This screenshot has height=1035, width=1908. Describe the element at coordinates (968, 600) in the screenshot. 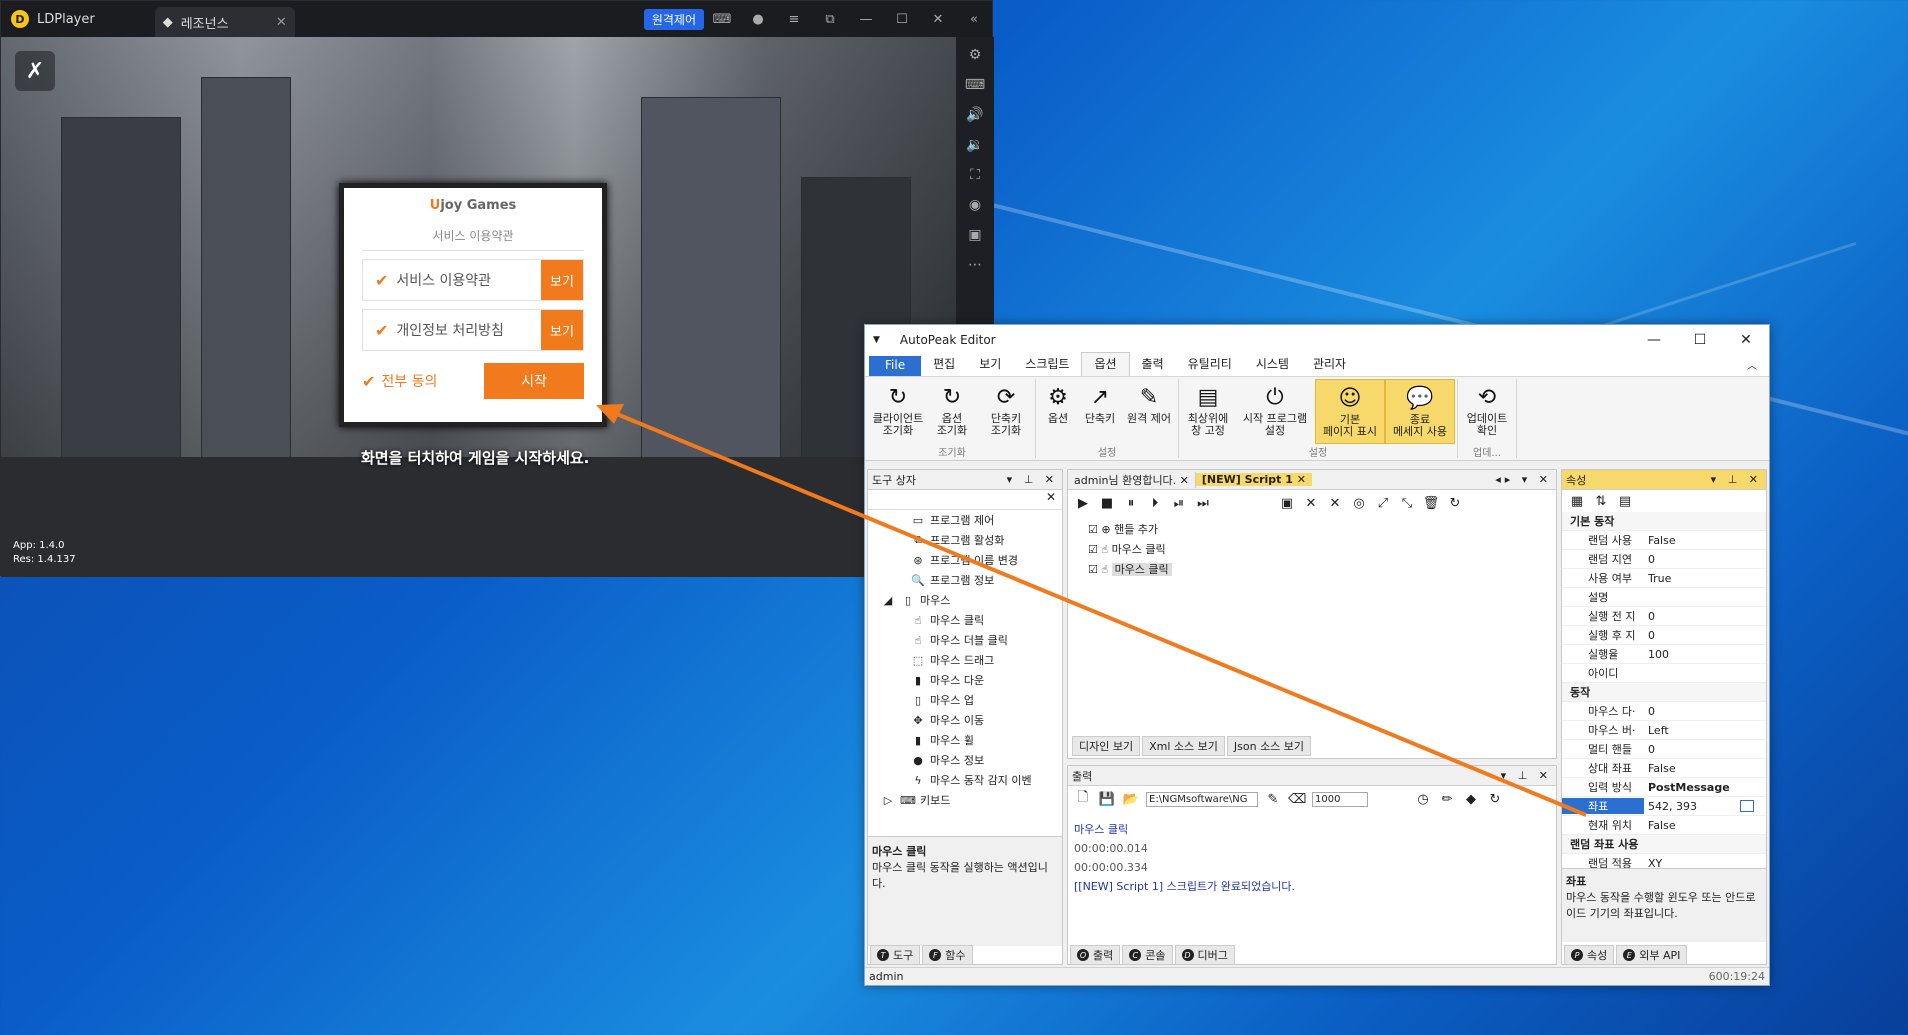

I see `tree-category-mouse: ◢ ▯ 마우스` at that location.